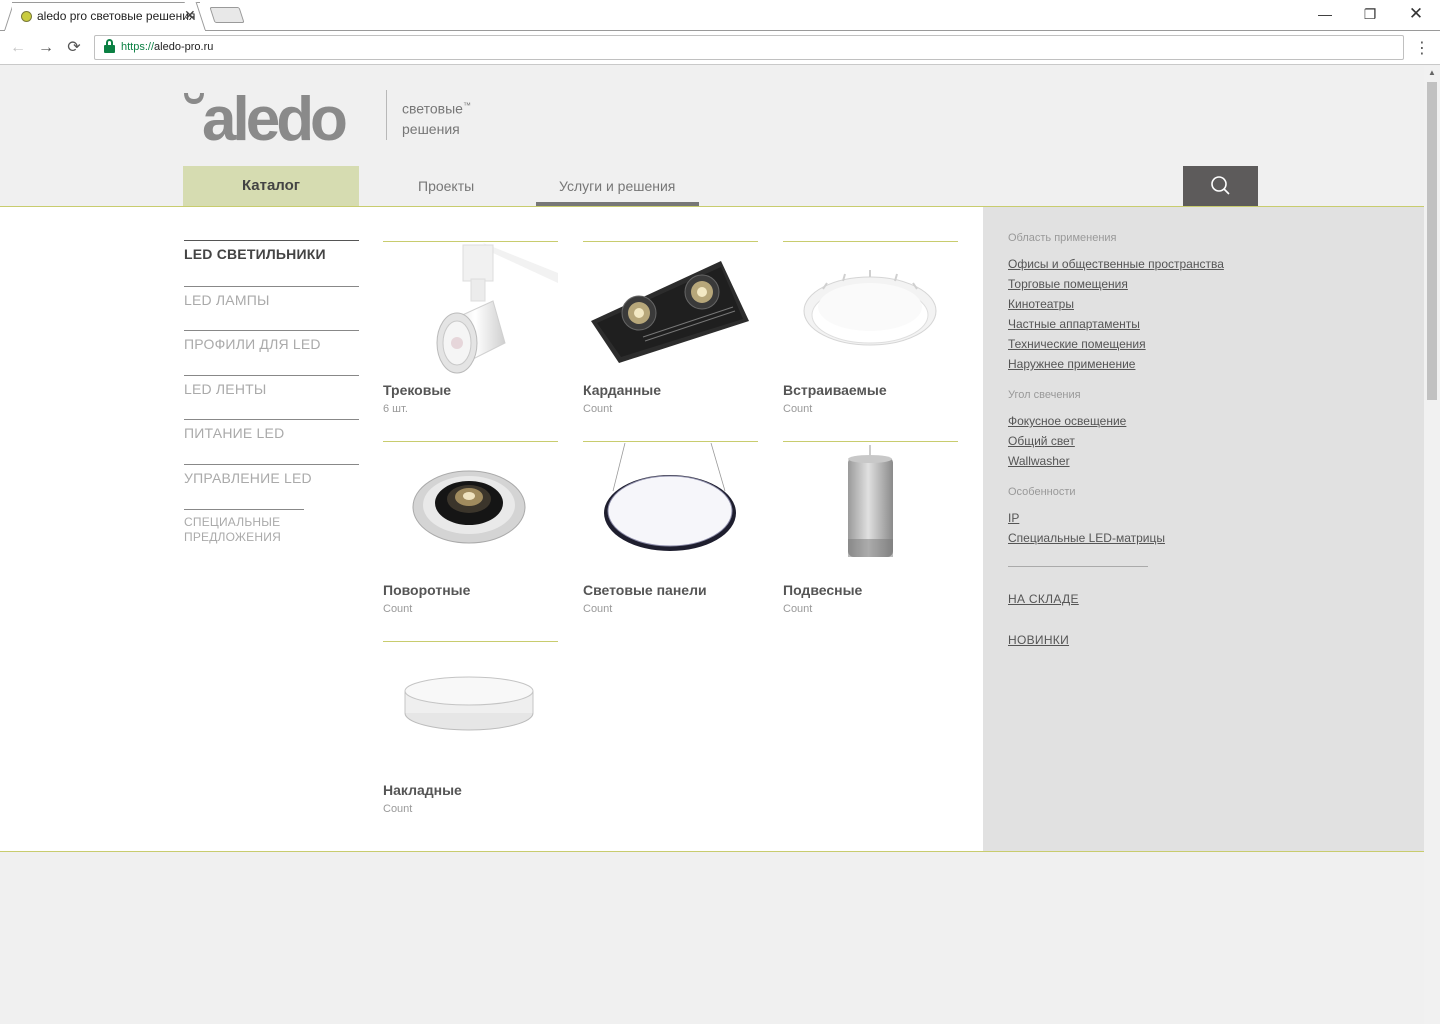  Describe the element at coordinates (436, 117) in the screenshot. I see `tagline: световые™ решения` at that location.